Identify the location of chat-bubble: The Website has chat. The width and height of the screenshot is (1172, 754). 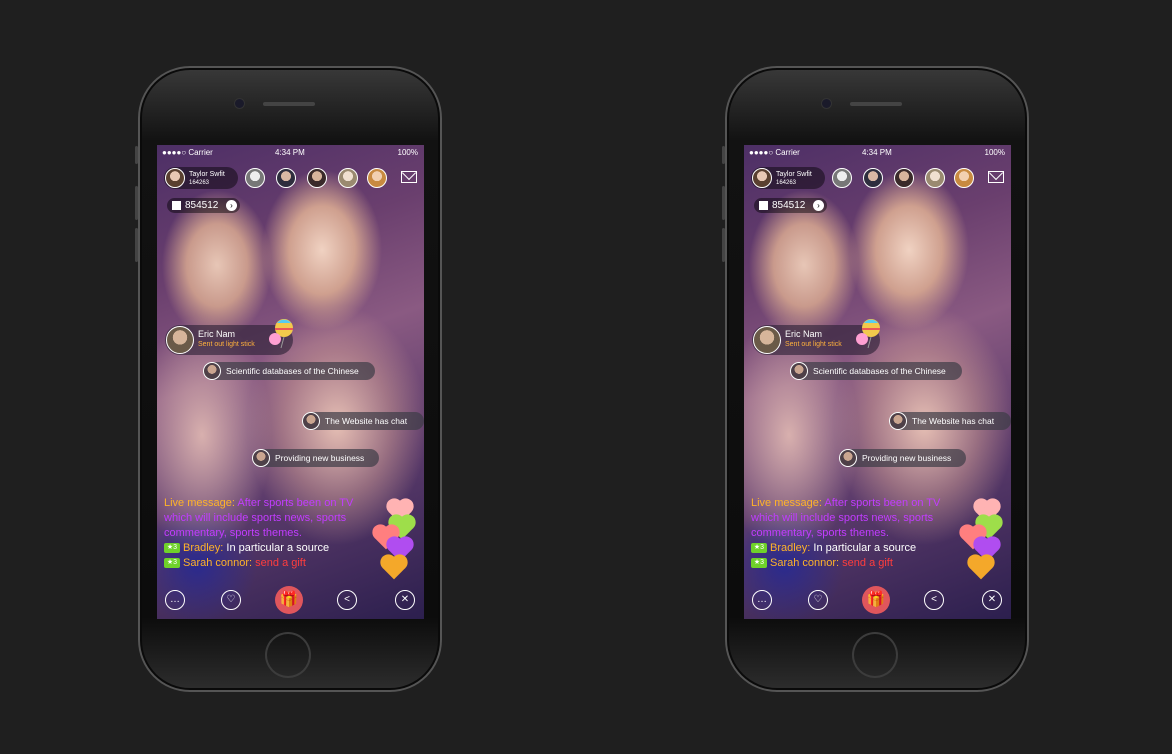
(950, 421).